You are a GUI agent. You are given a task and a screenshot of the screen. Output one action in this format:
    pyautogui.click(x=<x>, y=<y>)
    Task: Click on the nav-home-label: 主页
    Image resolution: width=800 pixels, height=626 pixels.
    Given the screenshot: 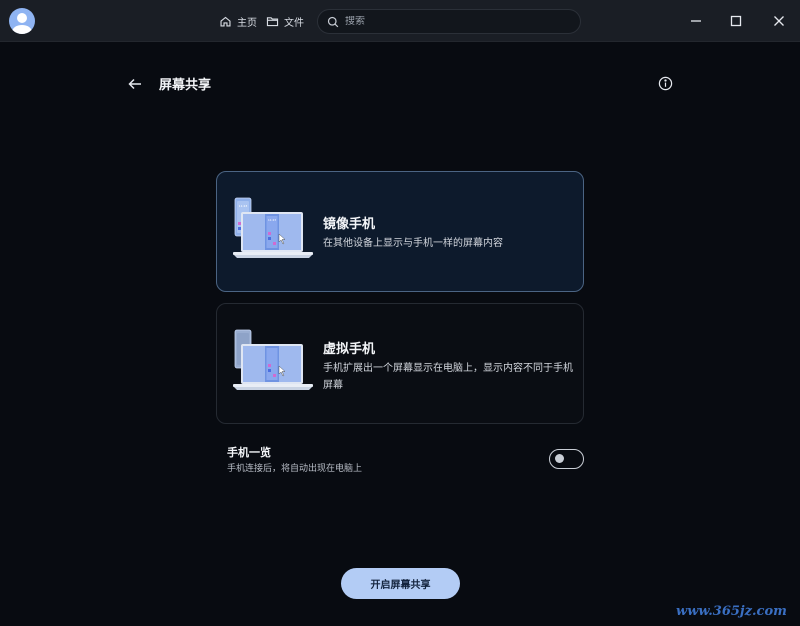 What is the action you would take?
    pyautogui.click(x=247, y=23)
    